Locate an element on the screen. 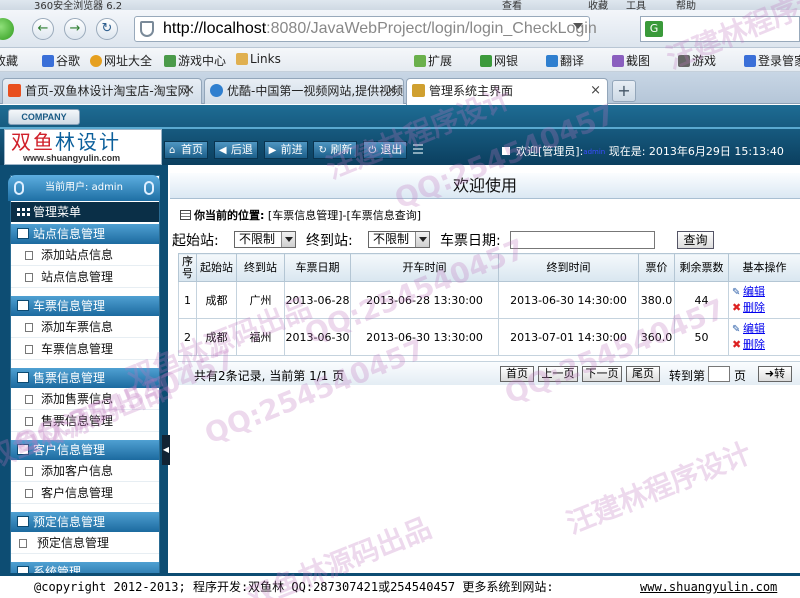 The image size is (800, 598). goto-page-input is located at coordinates (719, 374).